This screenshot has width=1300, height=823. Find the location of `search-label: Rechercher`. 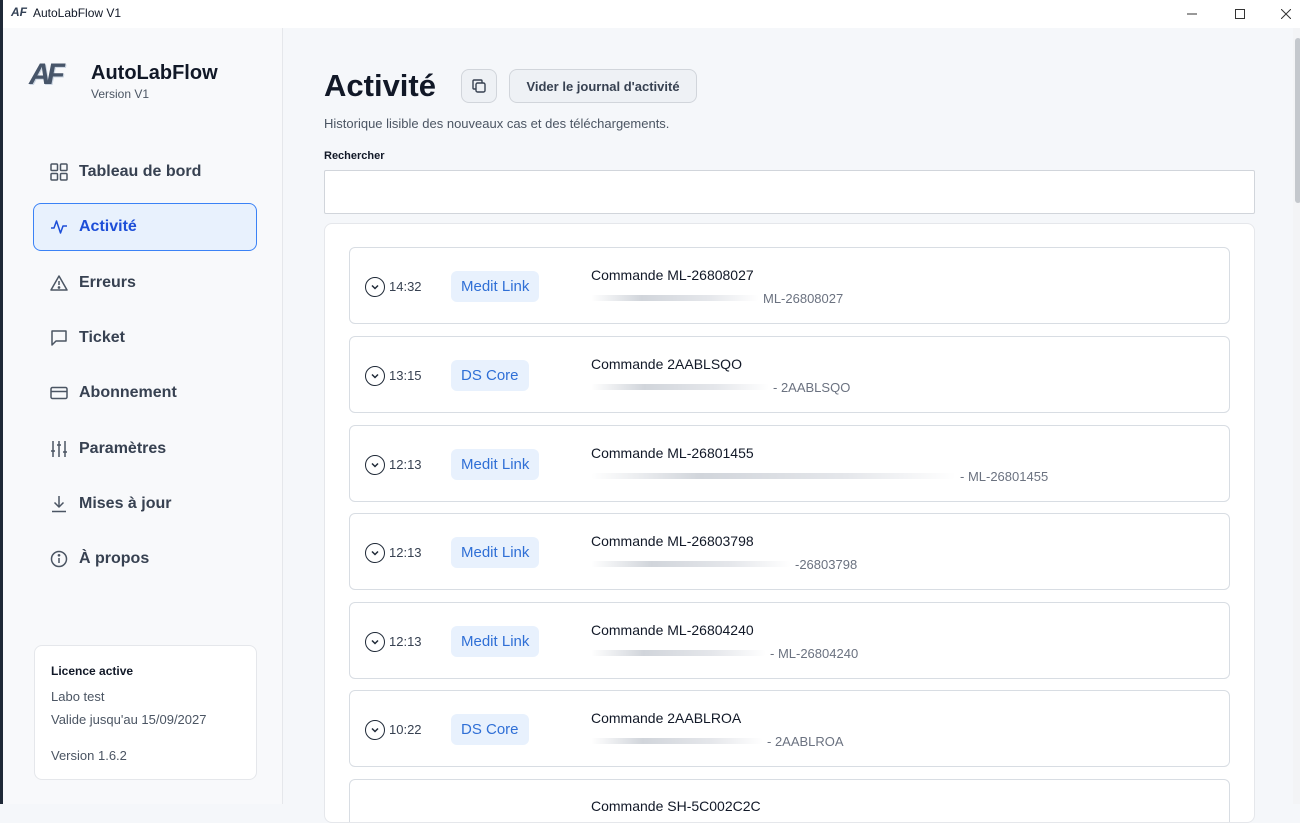

search-label: Rechercher is located at coordinates (354, 156).